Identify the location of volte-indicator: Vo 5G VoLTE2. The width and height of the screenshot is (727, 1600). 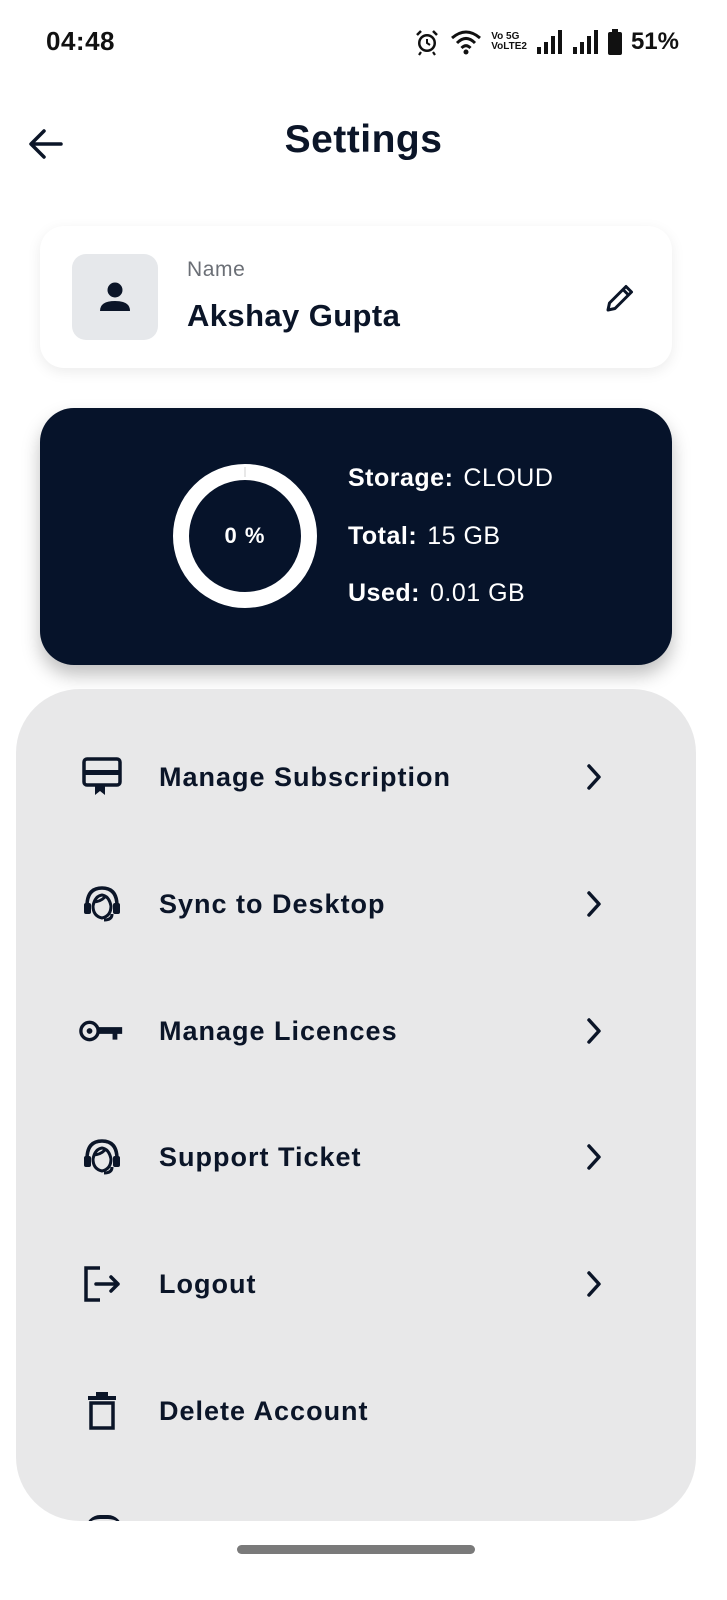
(509, 42).